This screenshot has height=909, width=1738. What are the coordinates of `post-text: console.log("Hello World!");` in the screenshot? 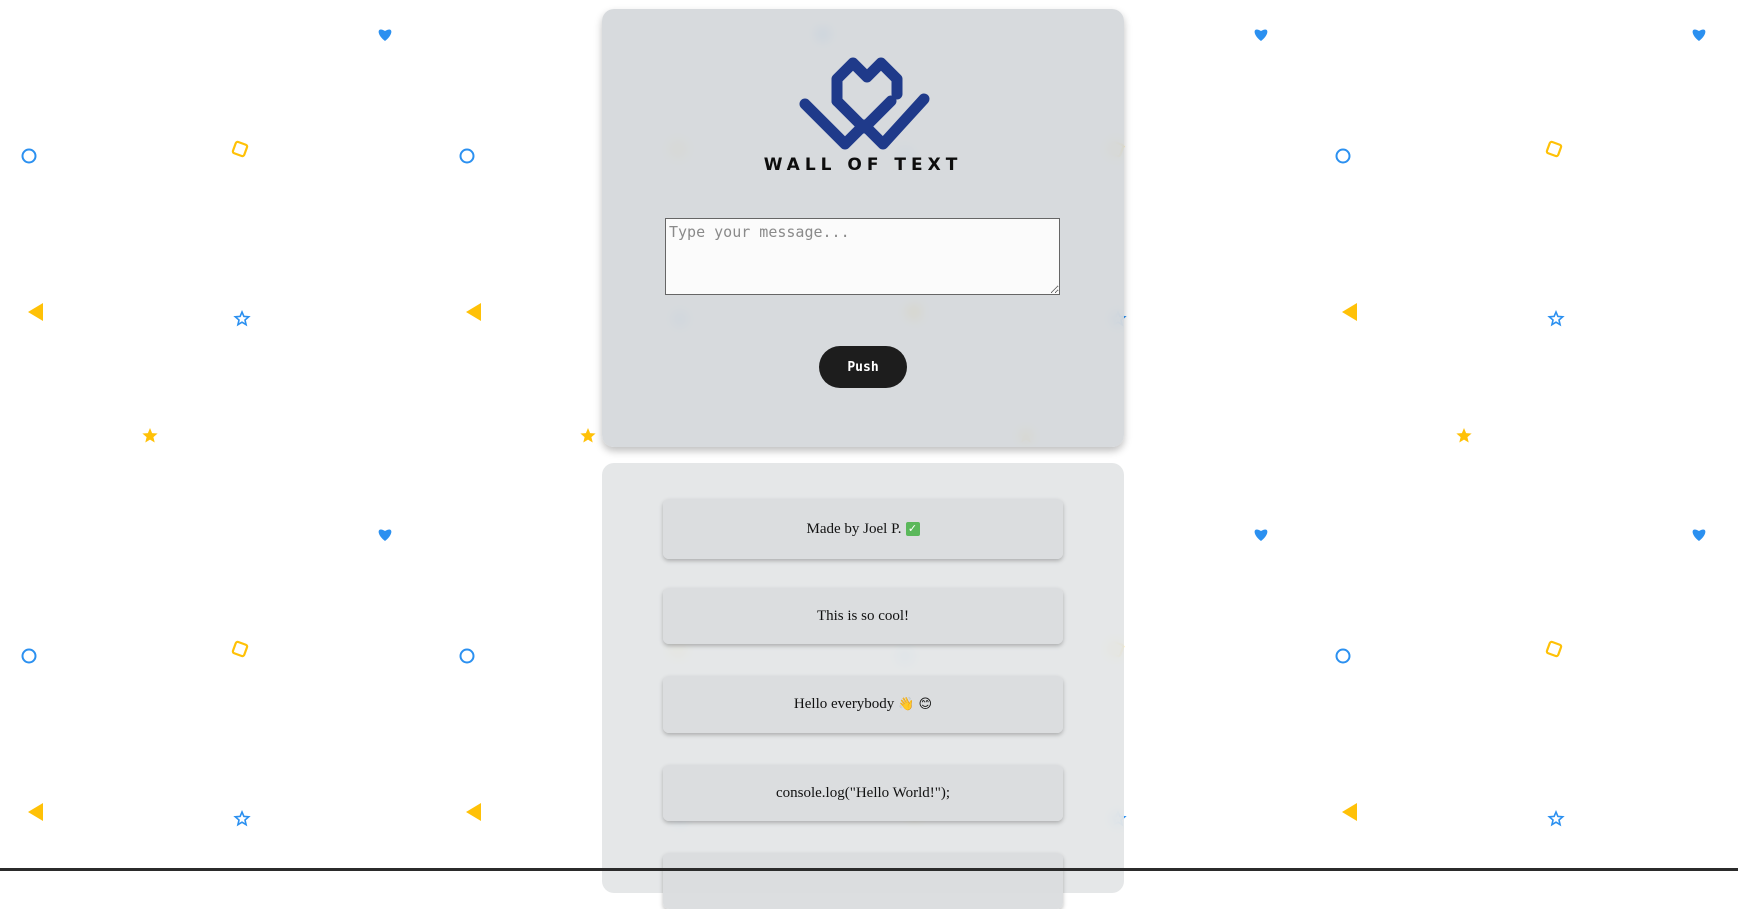 It's located at (863, 792).